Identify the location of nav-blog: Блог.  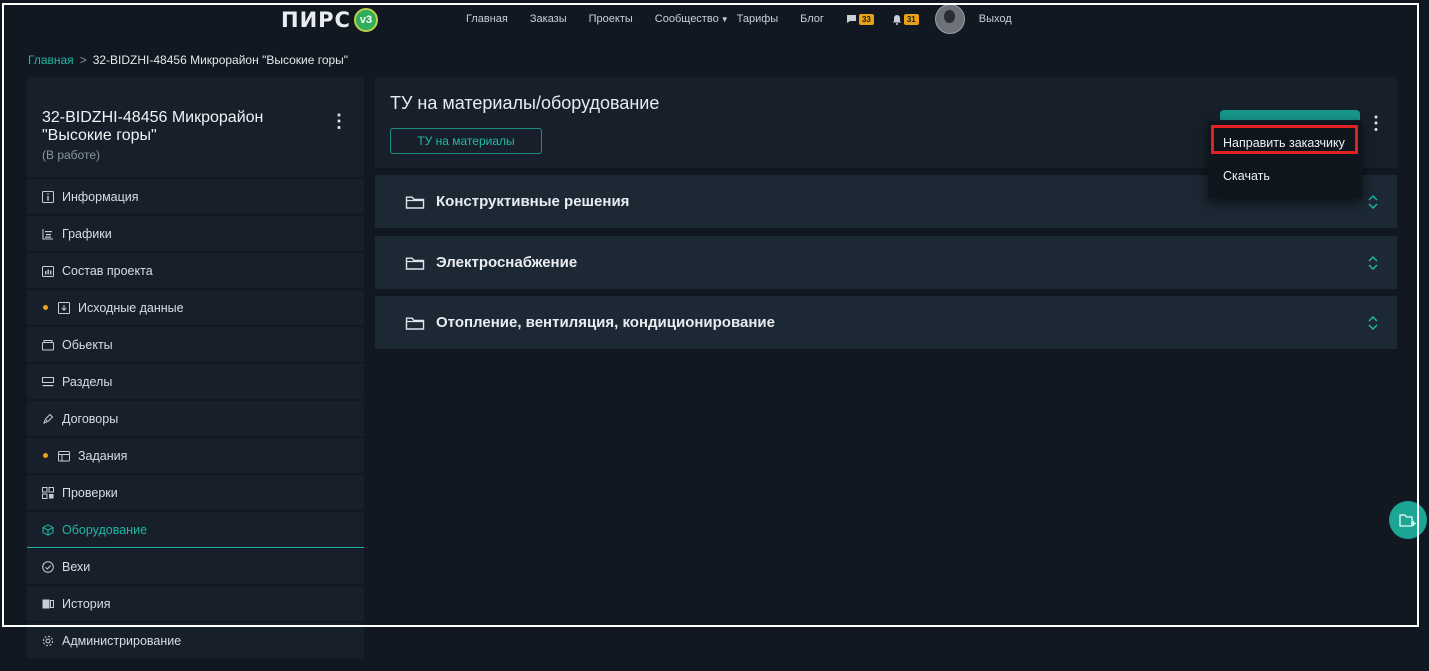
(812, 19).